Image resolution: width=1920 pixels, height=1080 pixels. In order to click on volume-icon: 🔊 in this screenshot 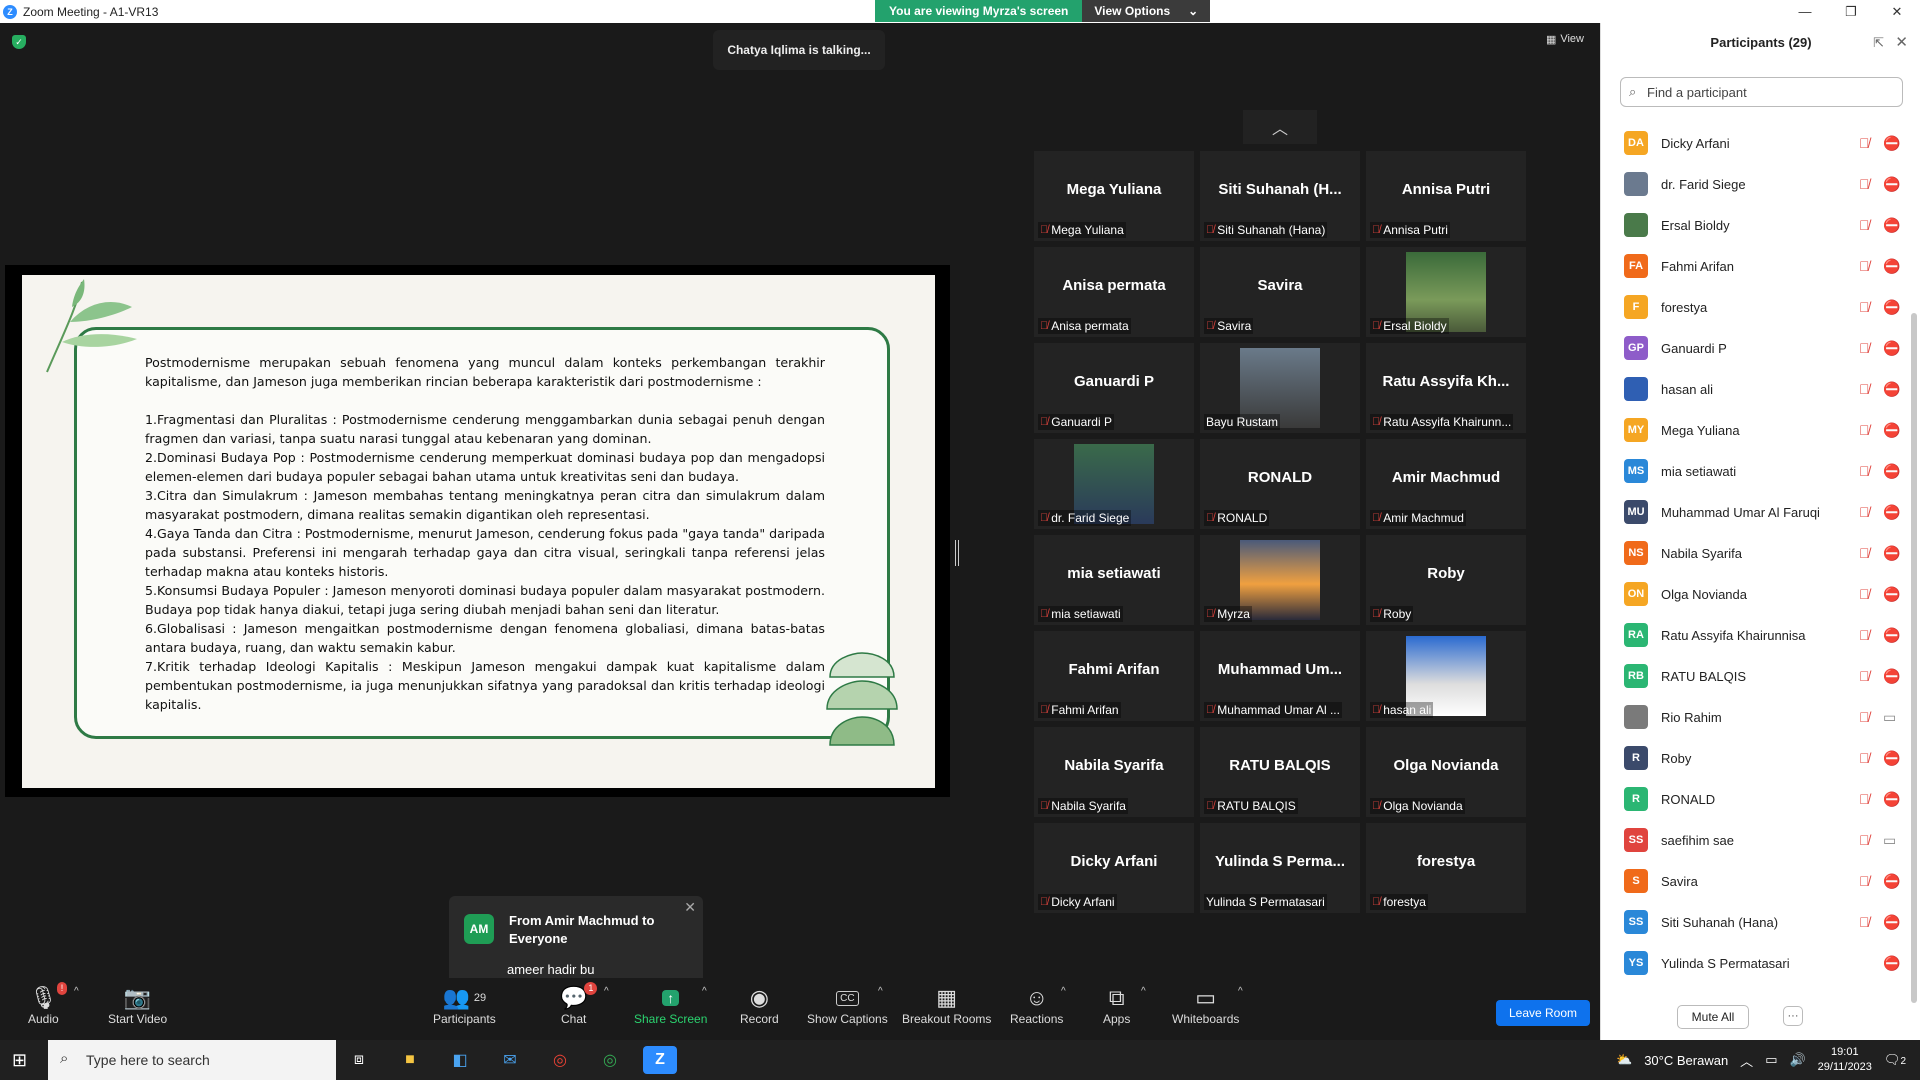, I will do `click(1797, 1060)`.